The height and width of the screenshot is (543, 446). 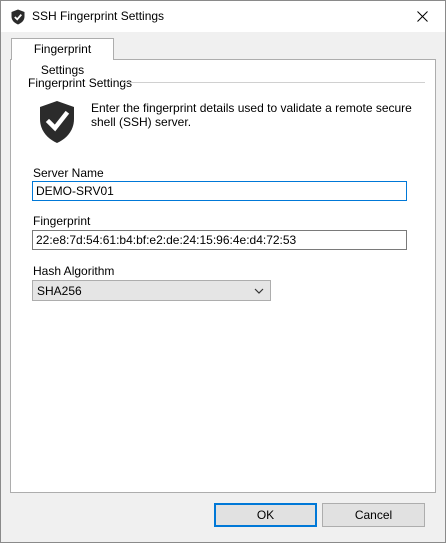 I want to click on cancel-button: Cancel, so click(x=373, y=515).